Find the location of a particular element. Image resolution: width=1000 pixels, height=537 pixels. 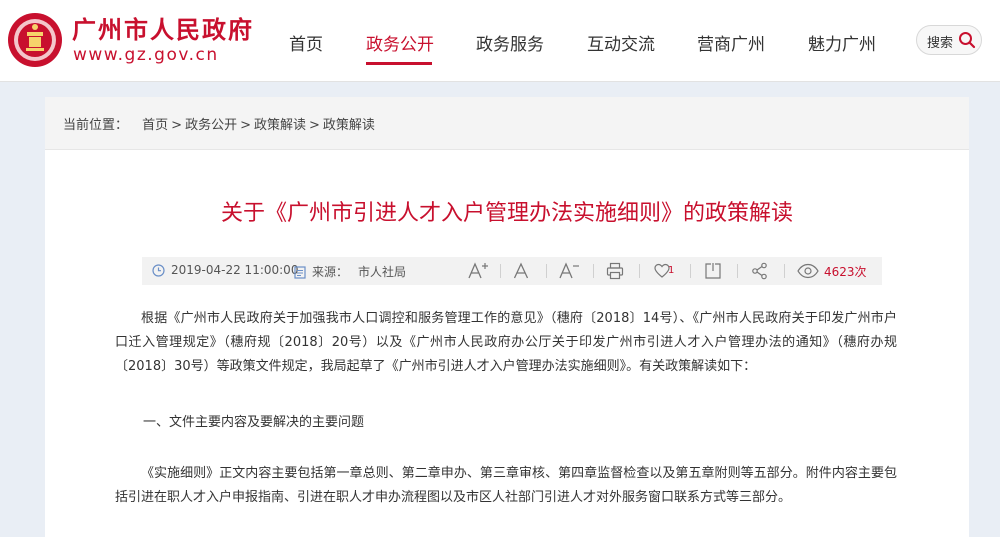

share-button is located at coordinates (766, 271).